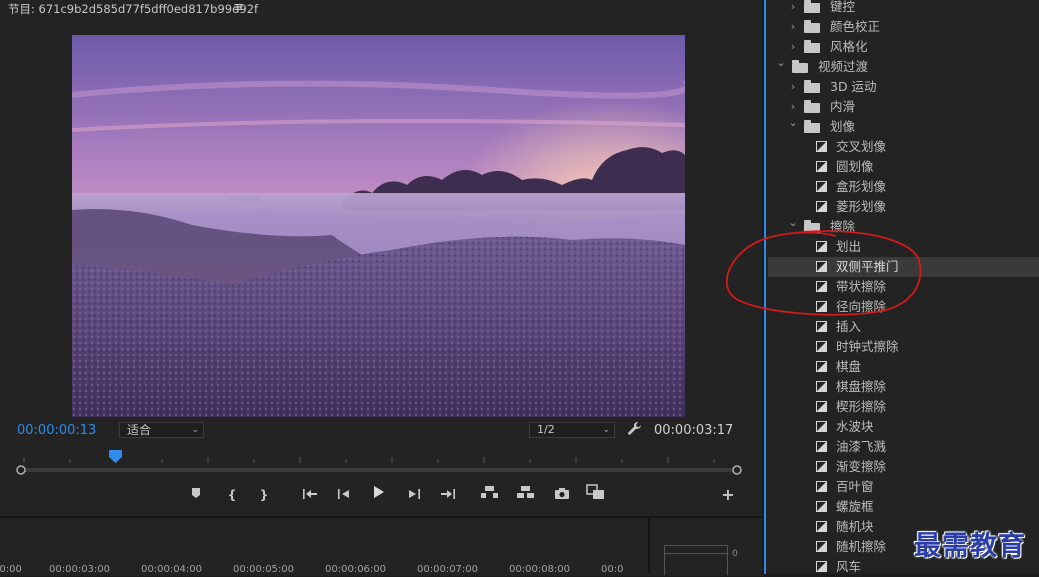 The width and height of the screenshot is (1039, 577). I want to click on export-frame-button, so click(562, 495).